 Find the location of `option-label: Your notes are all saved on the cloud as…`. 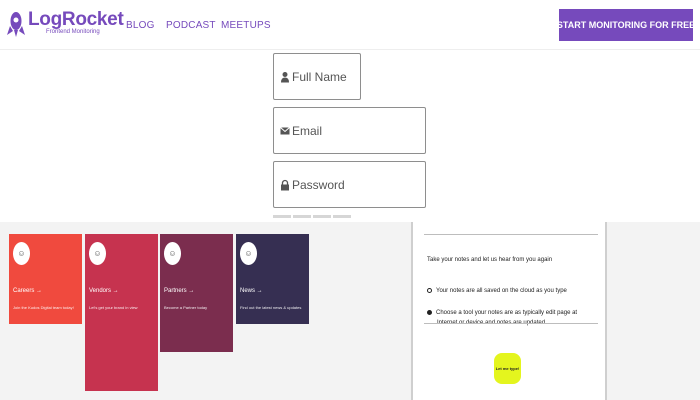

option-label: Your notes are all saved on the cloud as… is located at coordinates (501, 291).